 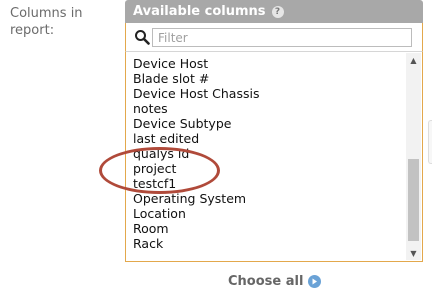 I want to click on filter-input, so click(x=282, y=37).